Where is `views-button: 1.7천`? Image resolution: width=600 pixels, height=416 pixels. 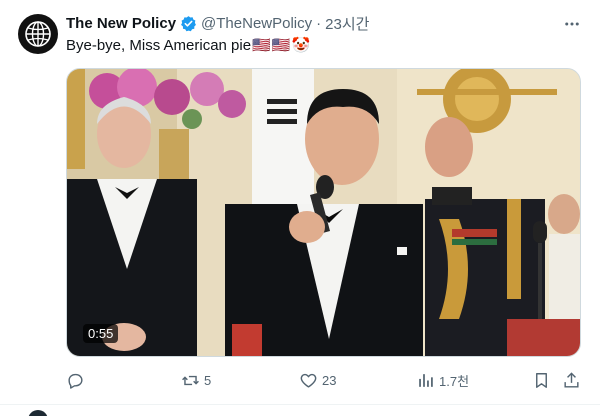 views-button: 1.7천 is located at coordinates (442, 380).